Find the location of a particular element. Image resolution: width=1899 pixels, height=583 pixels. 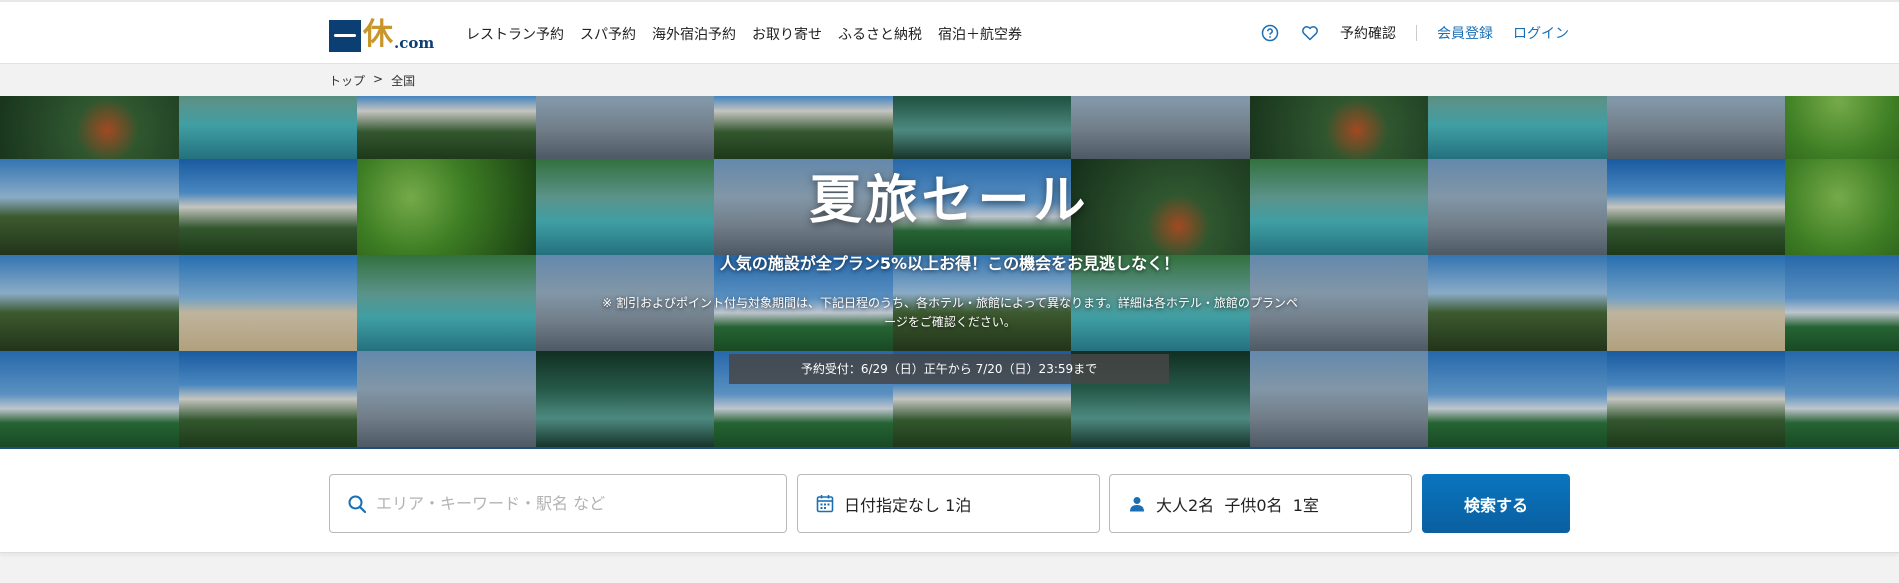

heart-icon is located at coordinates (1310, 33).